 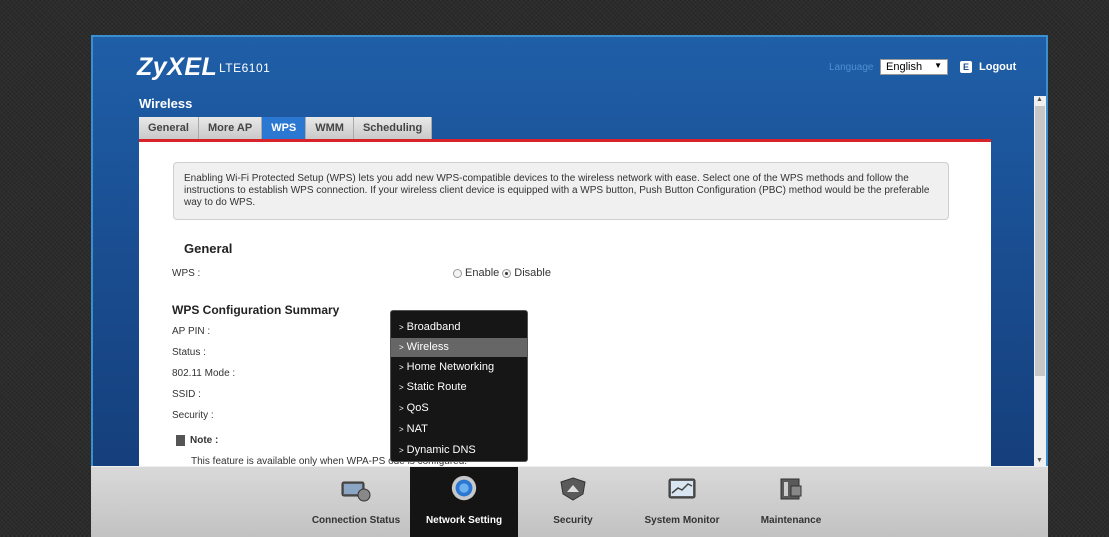 What do you see at coordinates (791, 489) in the screenshot?
I see `maintenance-icon` at bounding box center [791, 489].